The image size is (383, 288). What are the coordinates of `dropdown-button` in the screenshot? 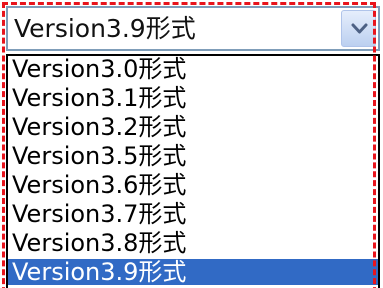 It's located at (358, 28).